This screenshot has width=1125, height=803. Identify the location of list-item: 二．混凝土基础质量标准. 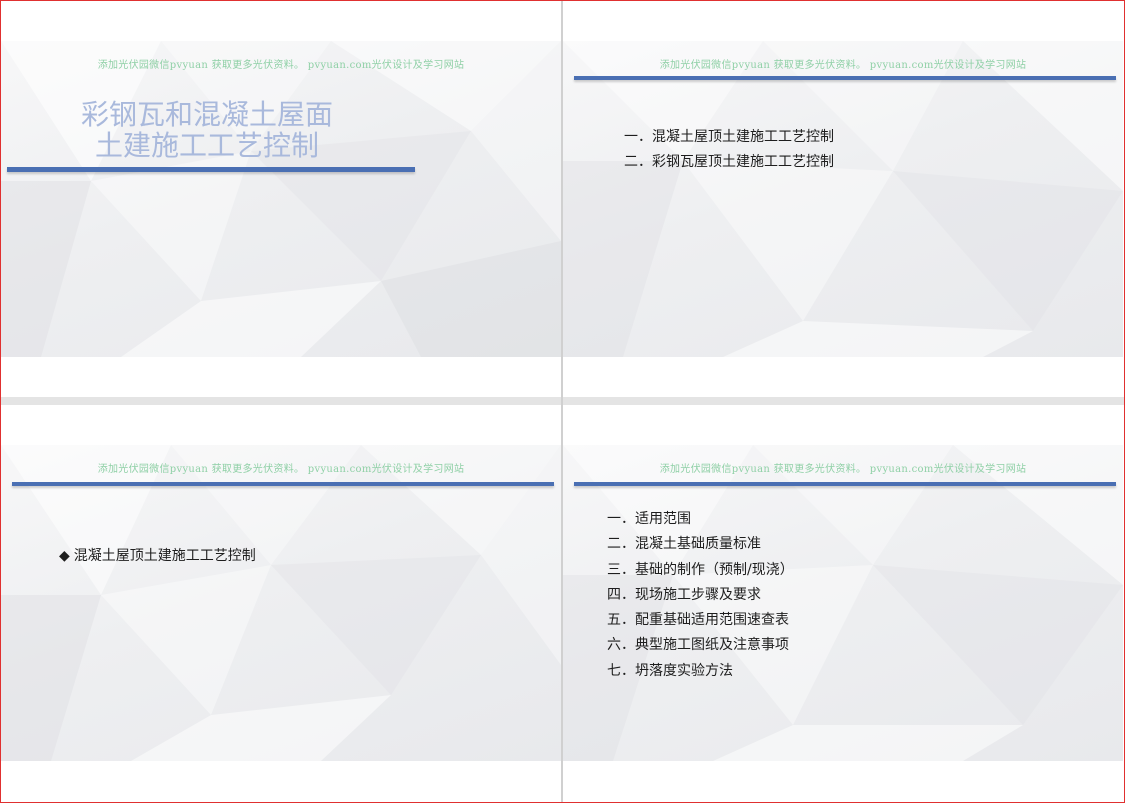
(684, 544).